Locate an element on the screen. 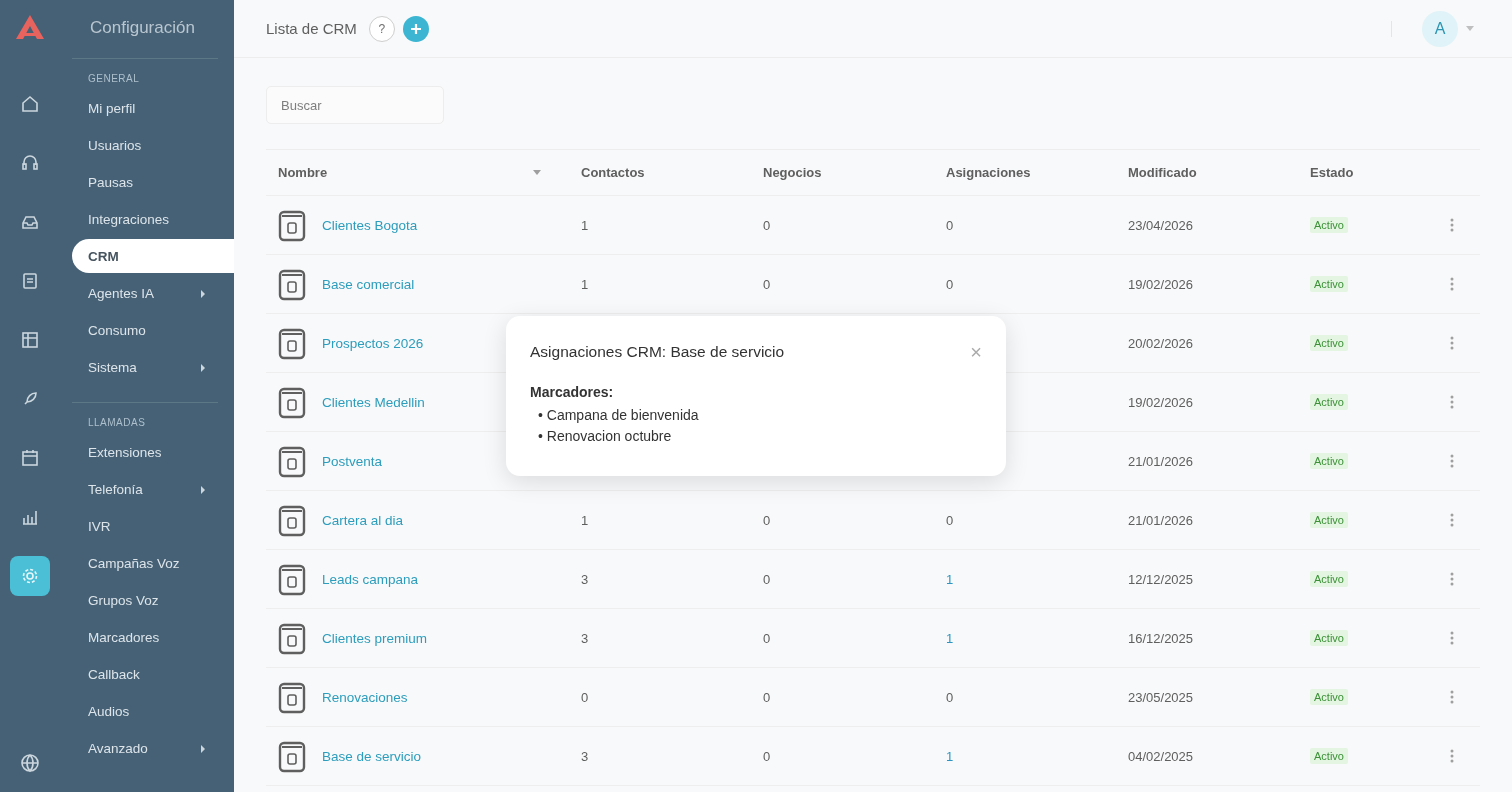  crm-name-link: Clientes premium is located at coordinates (375, 638).